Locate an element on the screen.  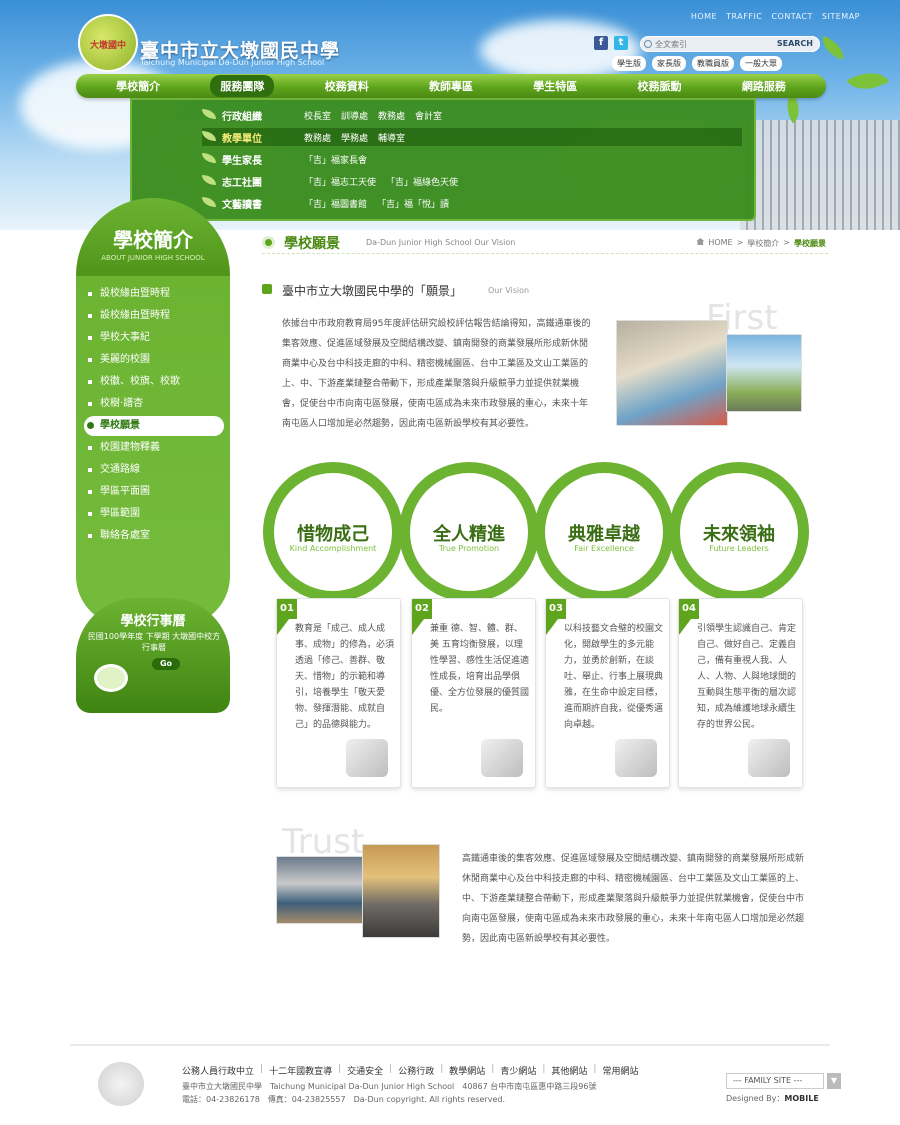
search-icon is located at coordinates (648, 44).